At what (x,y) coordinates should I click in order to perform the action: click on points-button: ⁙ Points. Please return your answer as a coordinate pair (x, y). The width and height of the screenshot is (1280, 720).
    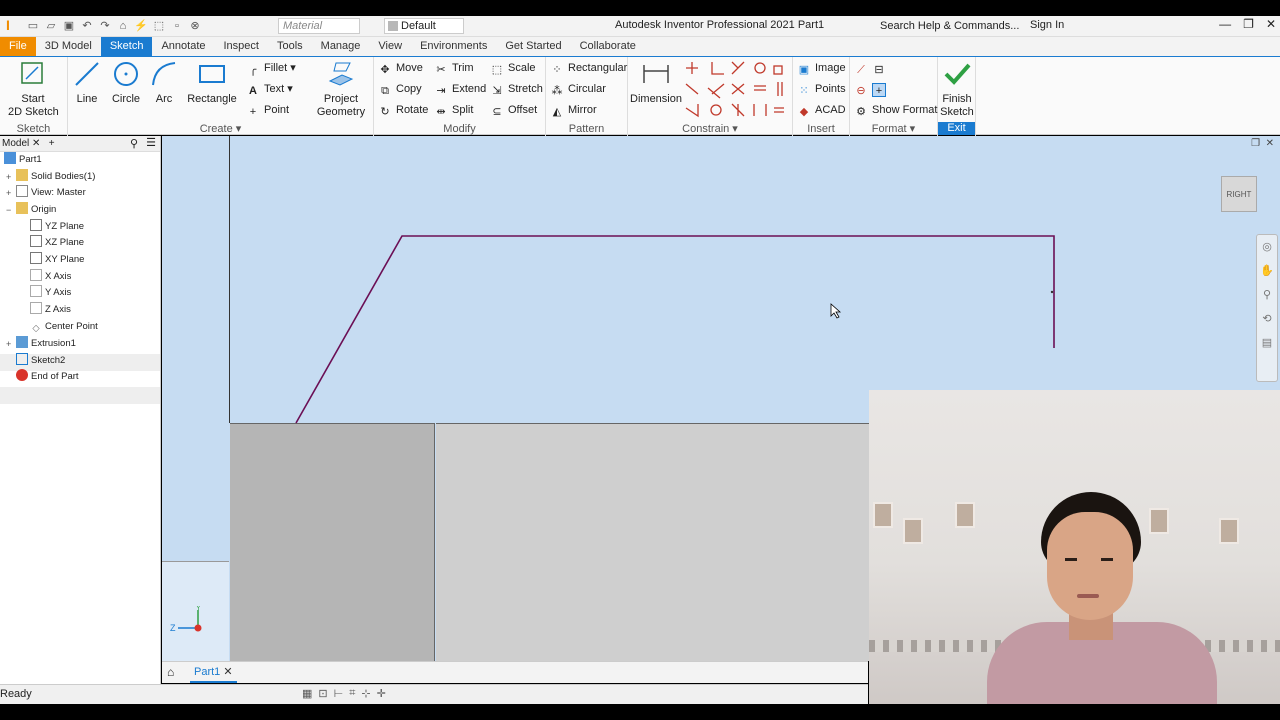
    Looking at the image, I should click on (821, 89).